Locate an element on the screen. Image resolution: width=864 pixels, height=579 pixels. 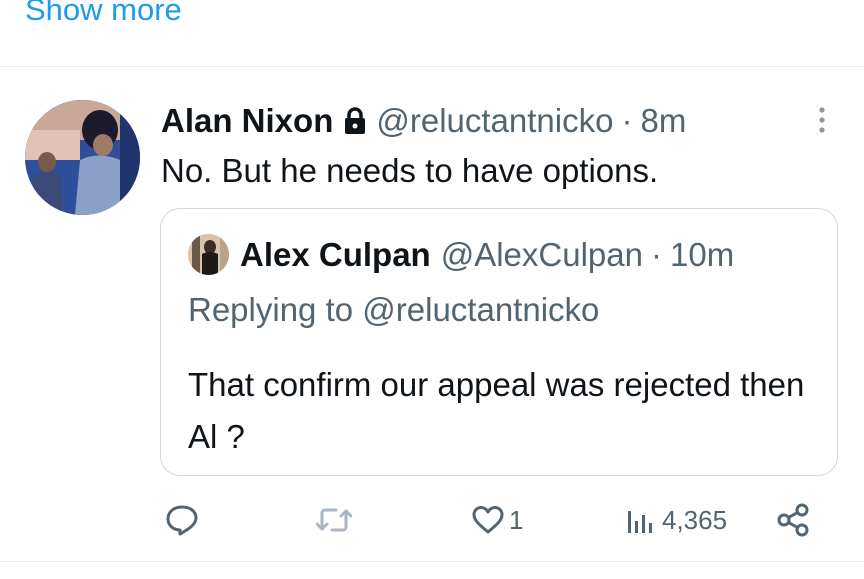
share-icon is located at coordinates (794, 520).